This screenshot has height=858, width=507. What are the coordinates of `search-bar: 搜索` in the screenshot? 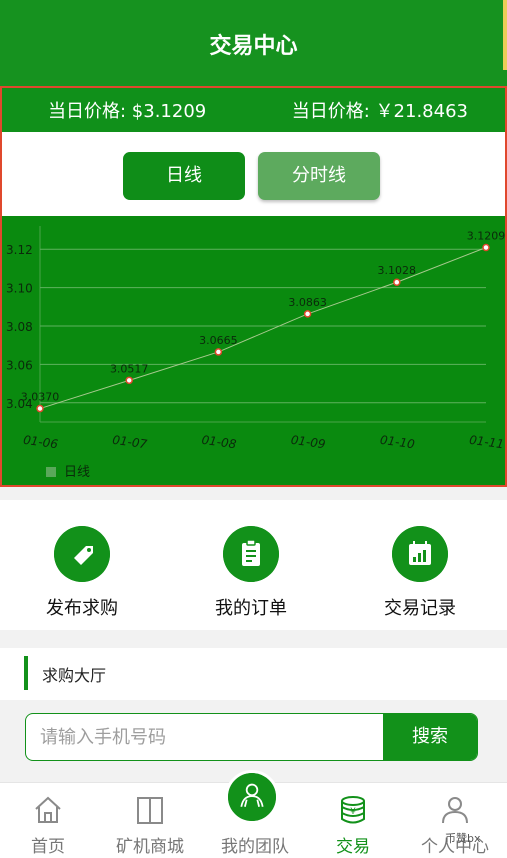 It's located at (251, 737).